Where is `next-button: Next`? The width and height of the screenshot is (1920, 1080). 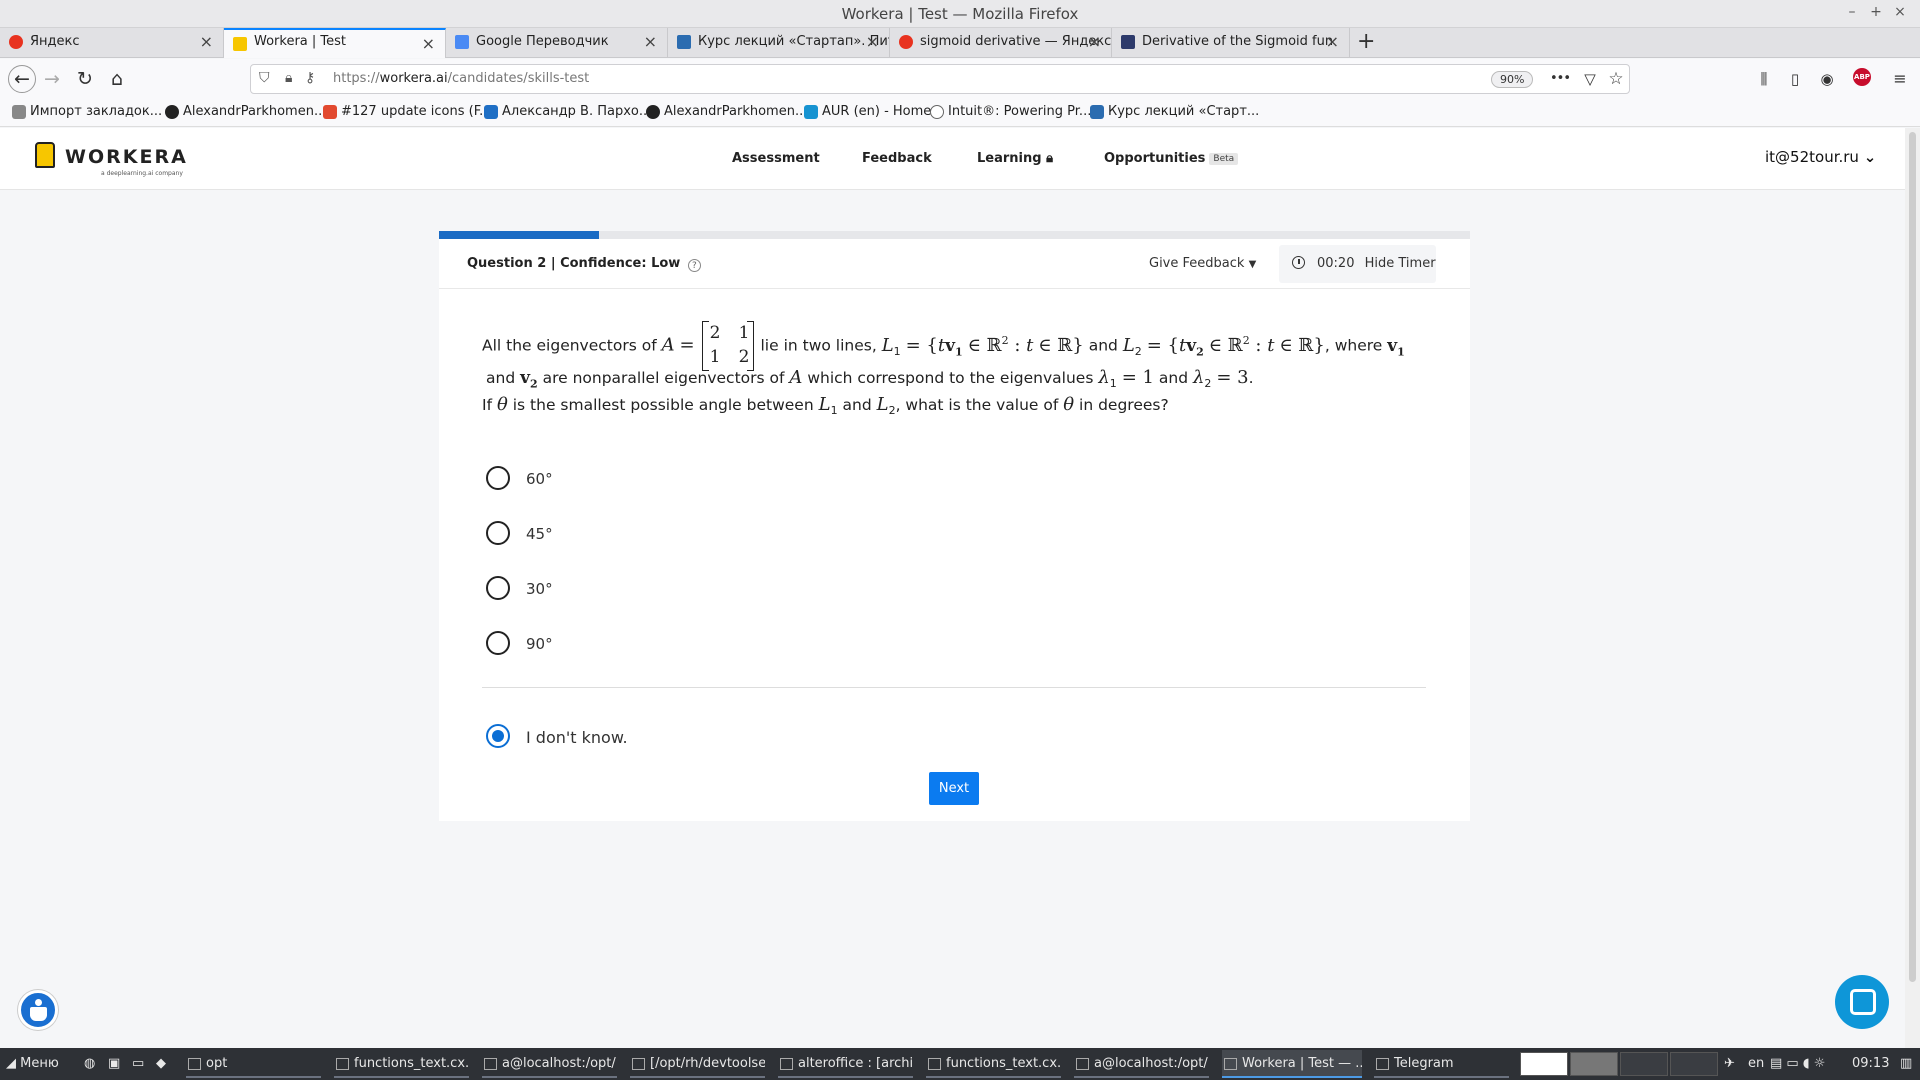
next-button: Next is located at coordinates (954, 788).